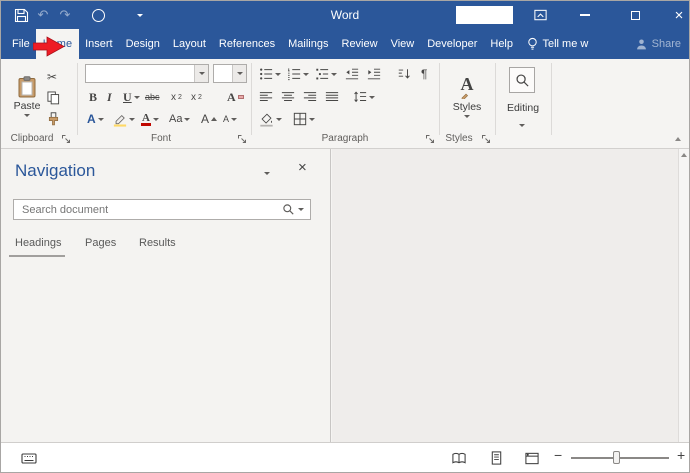  I want to click on subscript-button: x2, so click(176, 97).